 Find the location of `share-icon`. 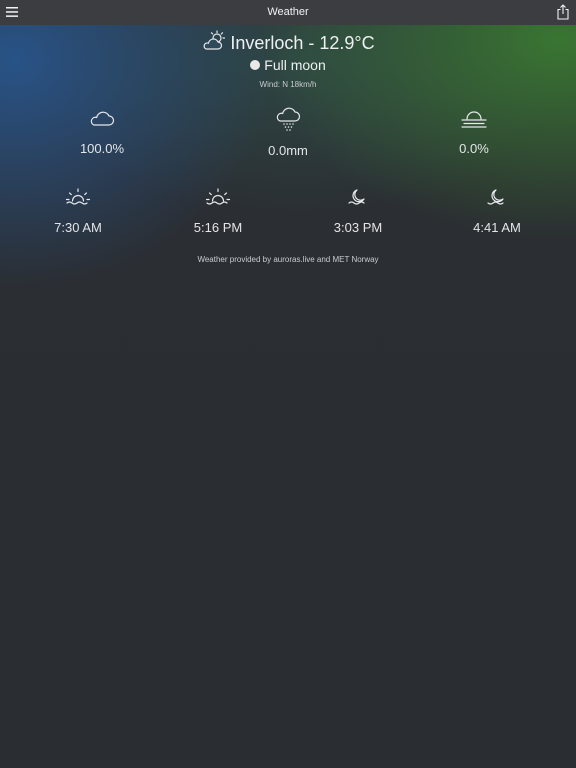

share-icon is located at coordinates (563, 12).